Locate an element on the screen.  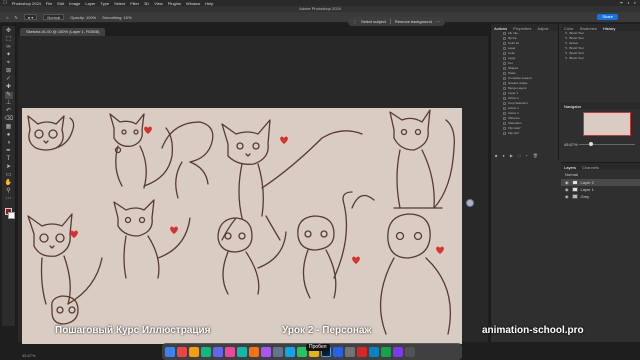
brush-tool-icon-active: ✎ is located at coordinates (8, 95).